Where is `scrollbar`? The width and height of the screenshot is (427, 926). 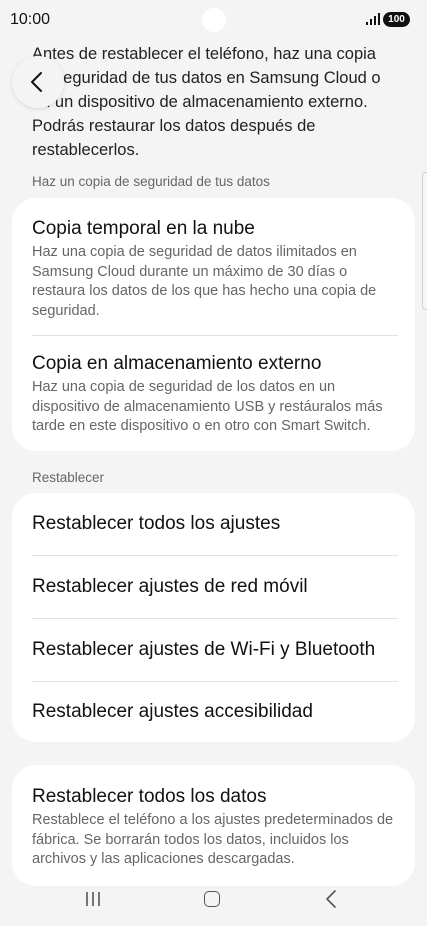 scrollbar is located at coordinates (424, 241).